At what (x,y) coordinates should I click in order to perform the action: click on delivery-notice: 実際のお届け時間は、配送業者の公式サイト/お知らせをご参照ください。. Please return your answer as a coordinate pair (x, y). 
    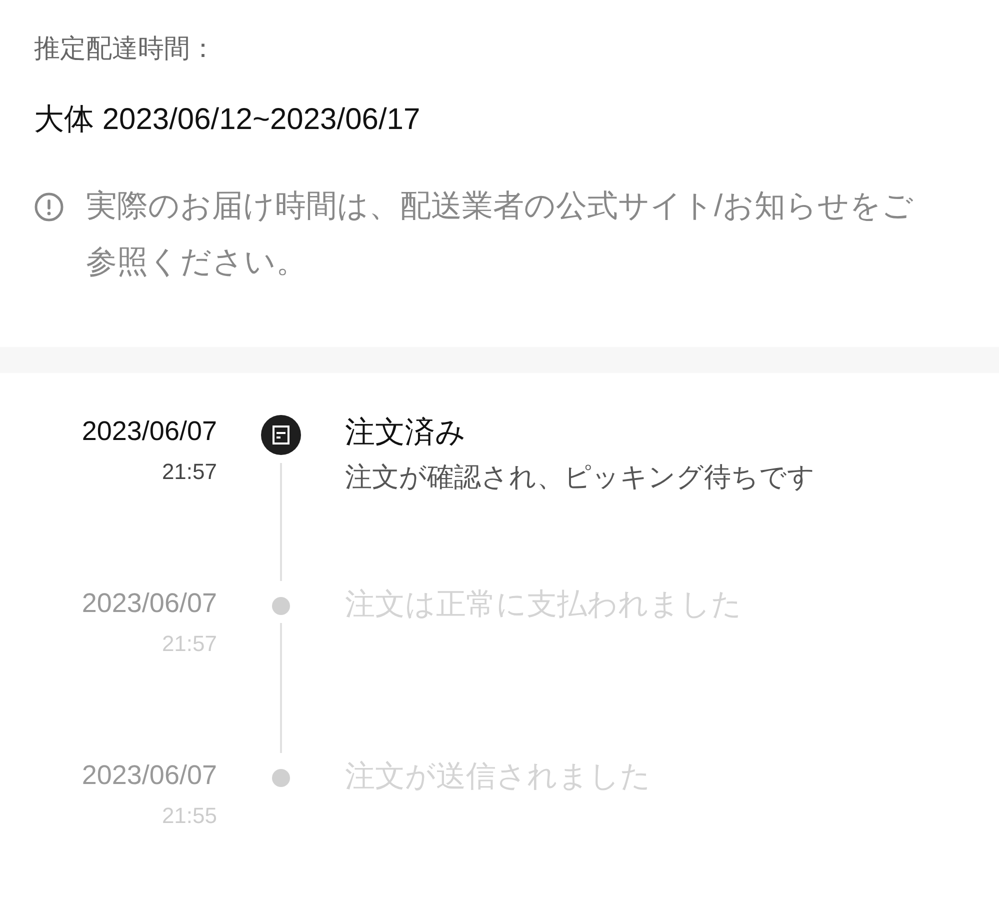
    Looking at the image, I should click on (500, 234).